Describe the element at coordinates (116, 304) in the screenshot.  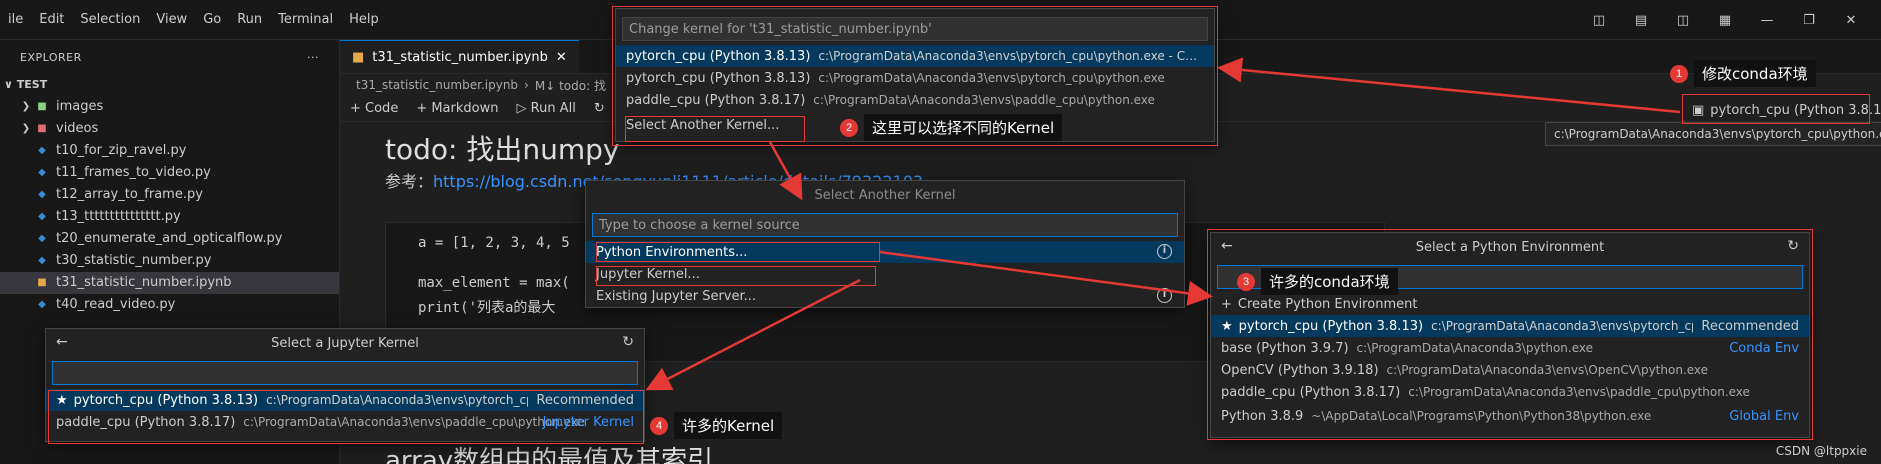
I see `tree-item-label: t40_read_video.py` at that location.